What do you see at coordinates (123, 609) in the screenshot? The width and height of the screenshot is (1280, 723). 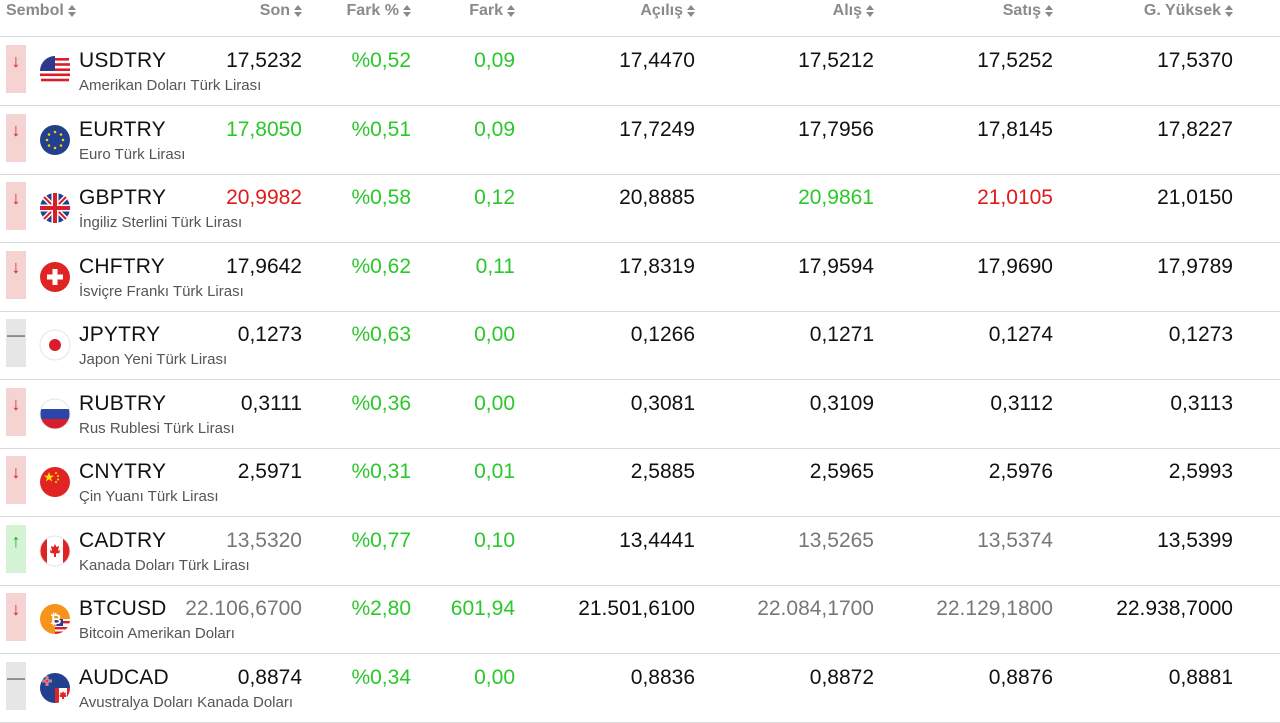 I see `symbol-code: BTCUSD` at bounding box center [123, 609].